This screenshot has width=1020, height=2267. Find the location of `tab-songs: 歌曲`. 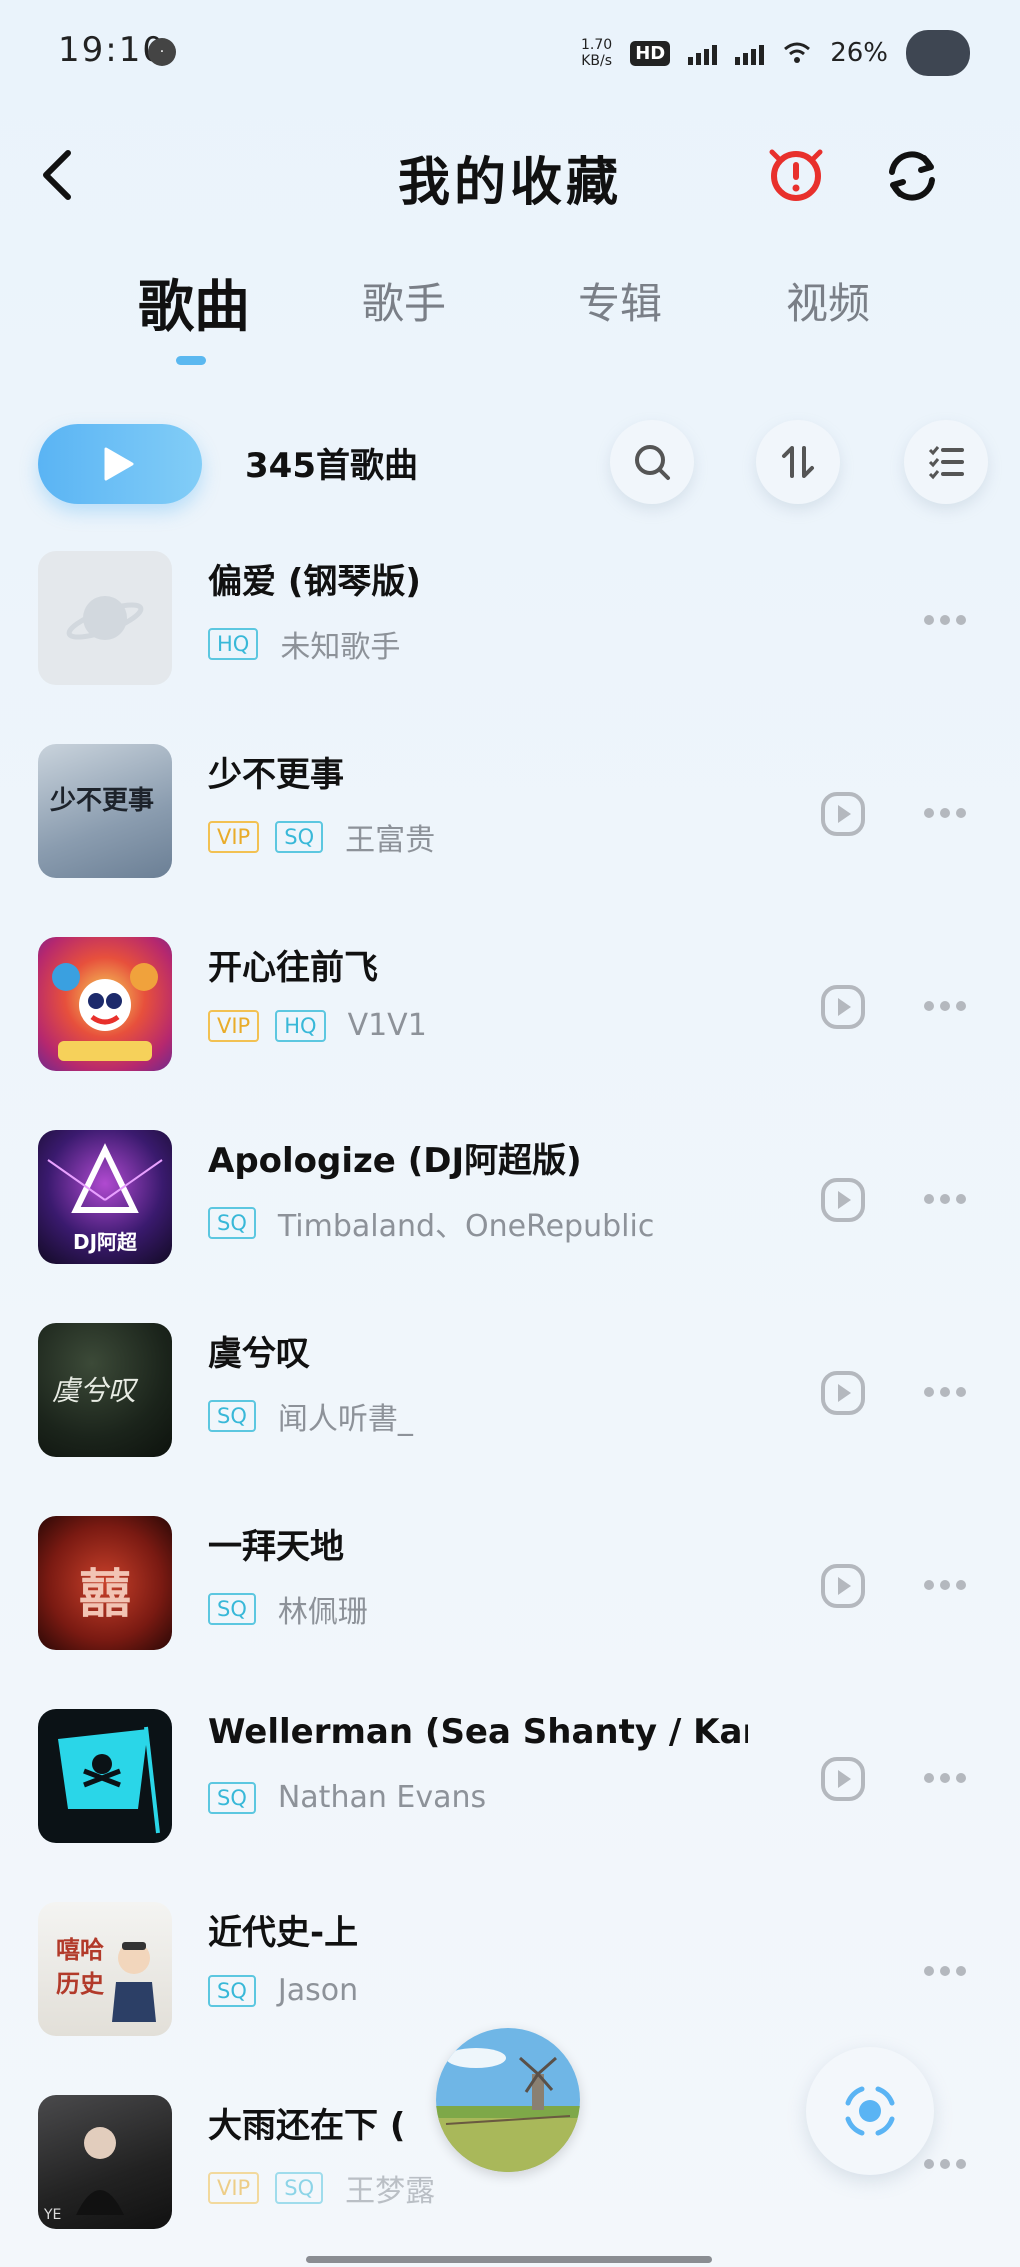

tab-songs: 歌曲 is located at coordinates (194, 302).